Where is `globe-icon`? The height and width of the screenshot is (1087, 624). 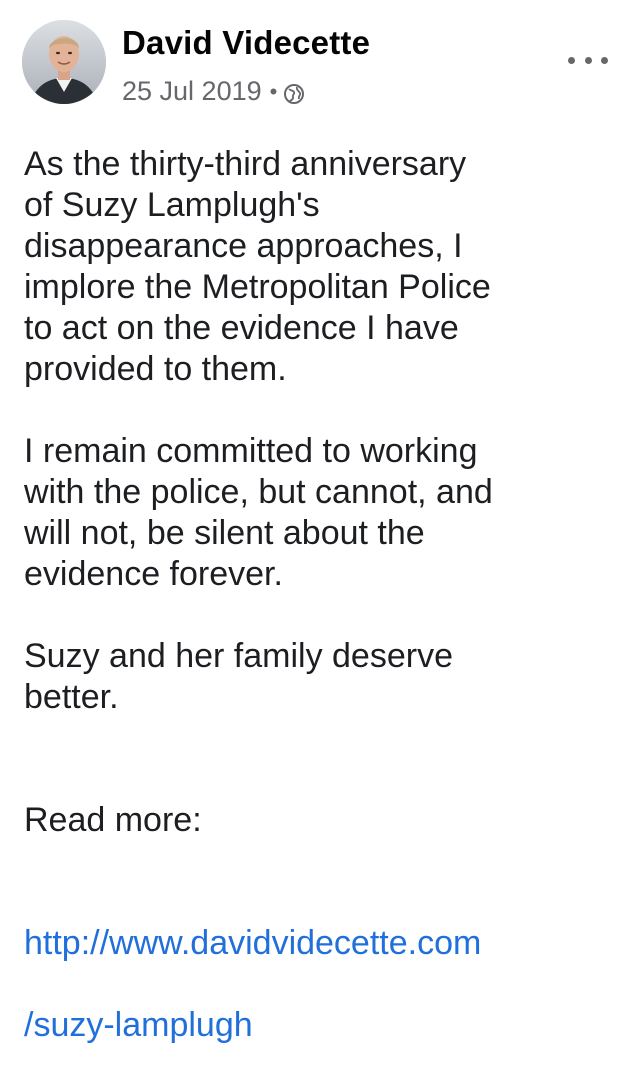 globe-icon is located at coordinates (294, 92).